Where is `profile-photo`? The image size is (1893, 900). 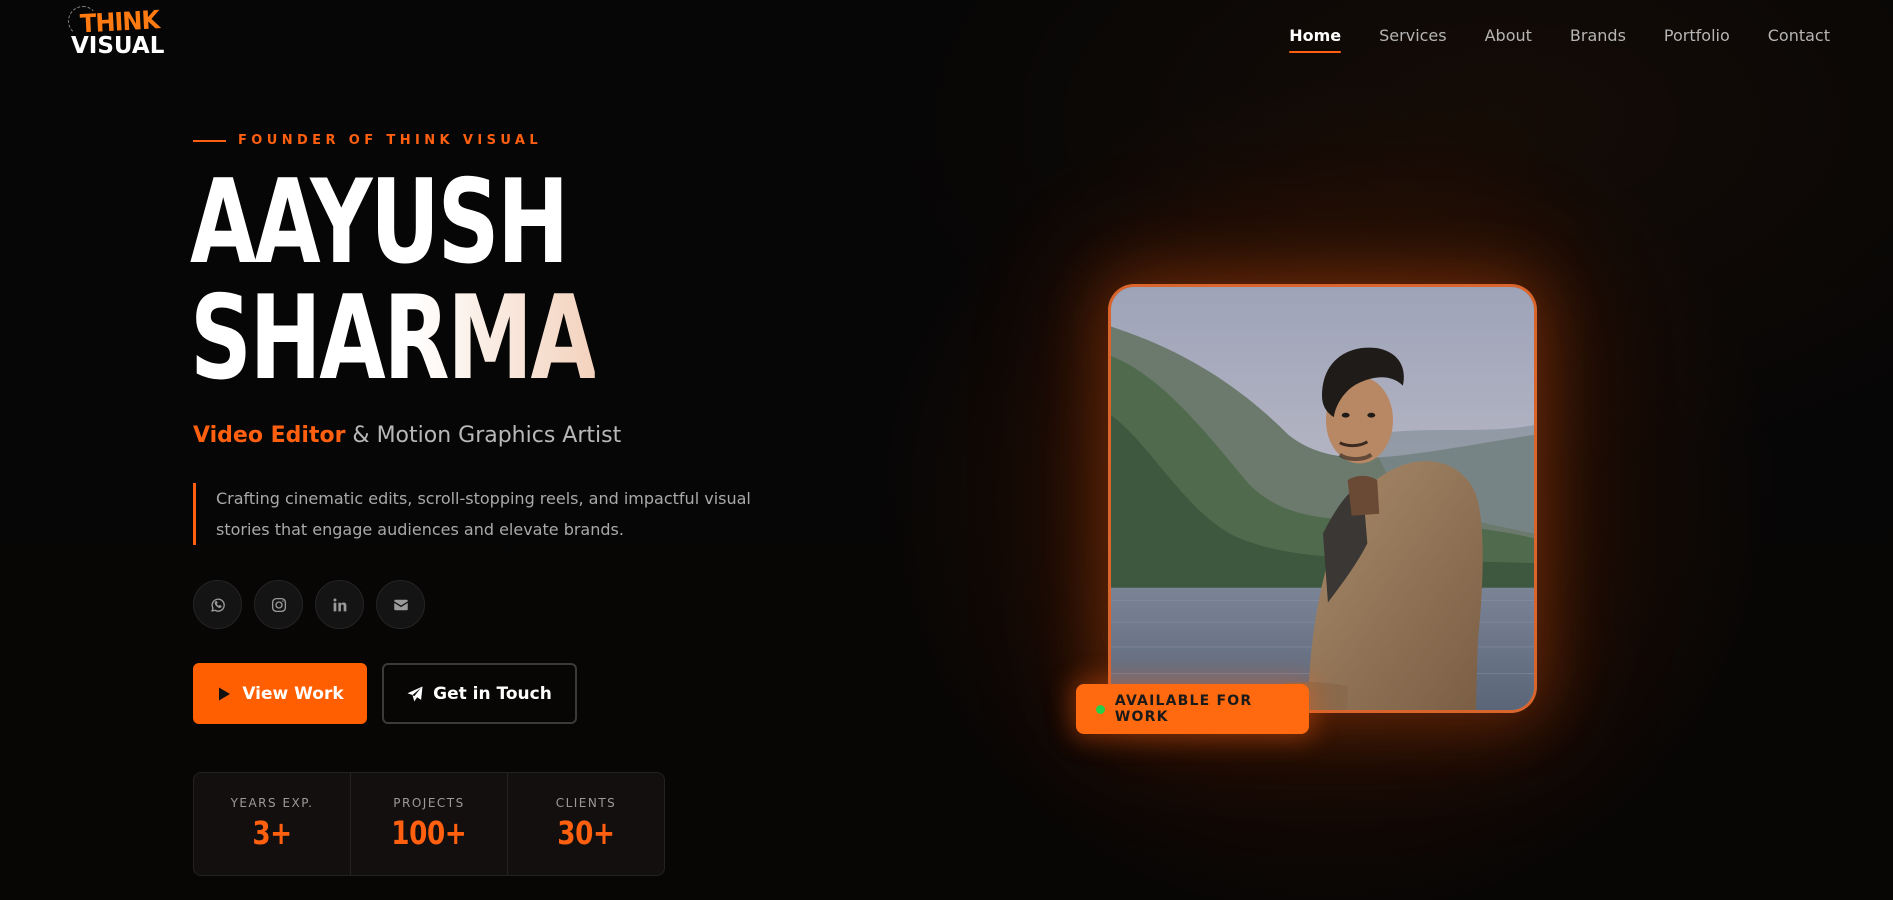 profile-photo is located at coordinates (1322, 498).